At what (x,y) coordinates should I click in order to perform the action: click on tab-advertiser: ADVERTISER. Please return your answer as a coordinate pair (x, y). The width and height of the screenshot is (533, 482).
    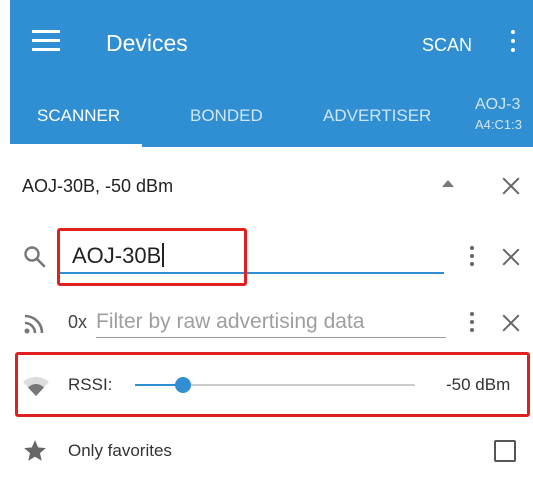
    Looking at the image, I should click on (377, 116).